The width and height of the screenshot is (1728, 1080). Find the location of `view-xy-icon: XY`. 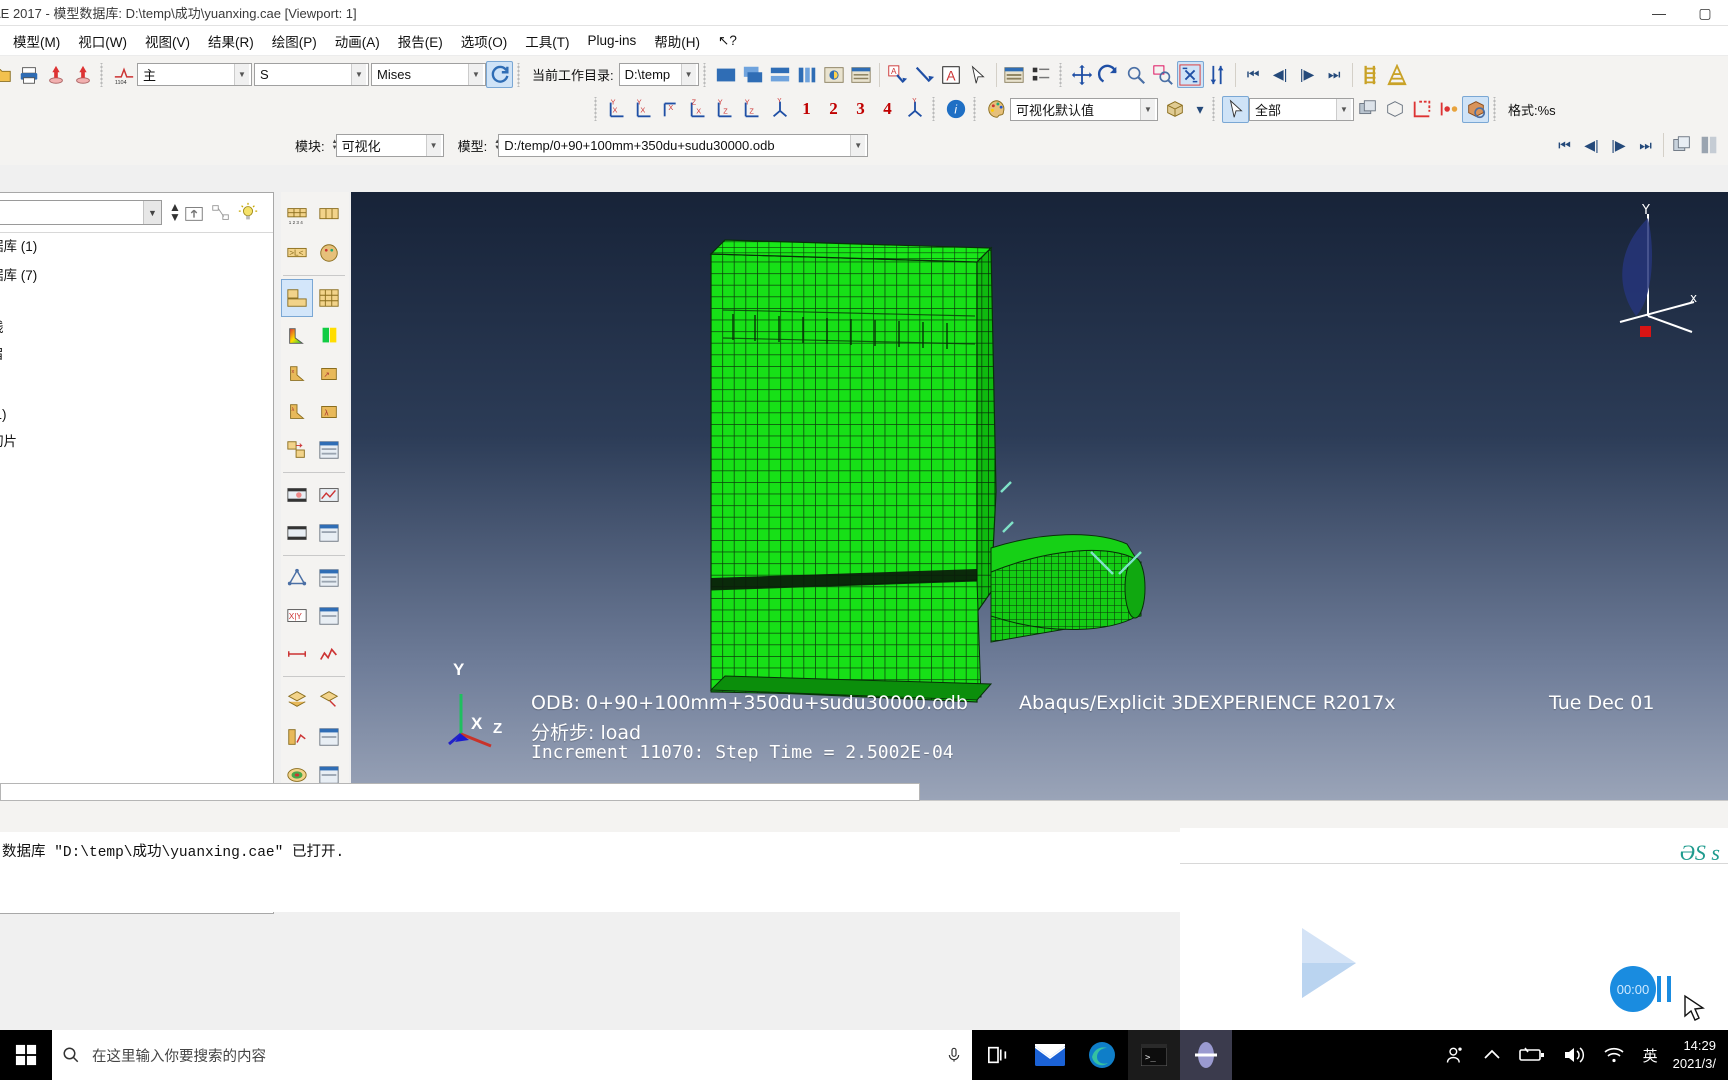

view-xy-icon: XY is located at coordinates (617, 109).